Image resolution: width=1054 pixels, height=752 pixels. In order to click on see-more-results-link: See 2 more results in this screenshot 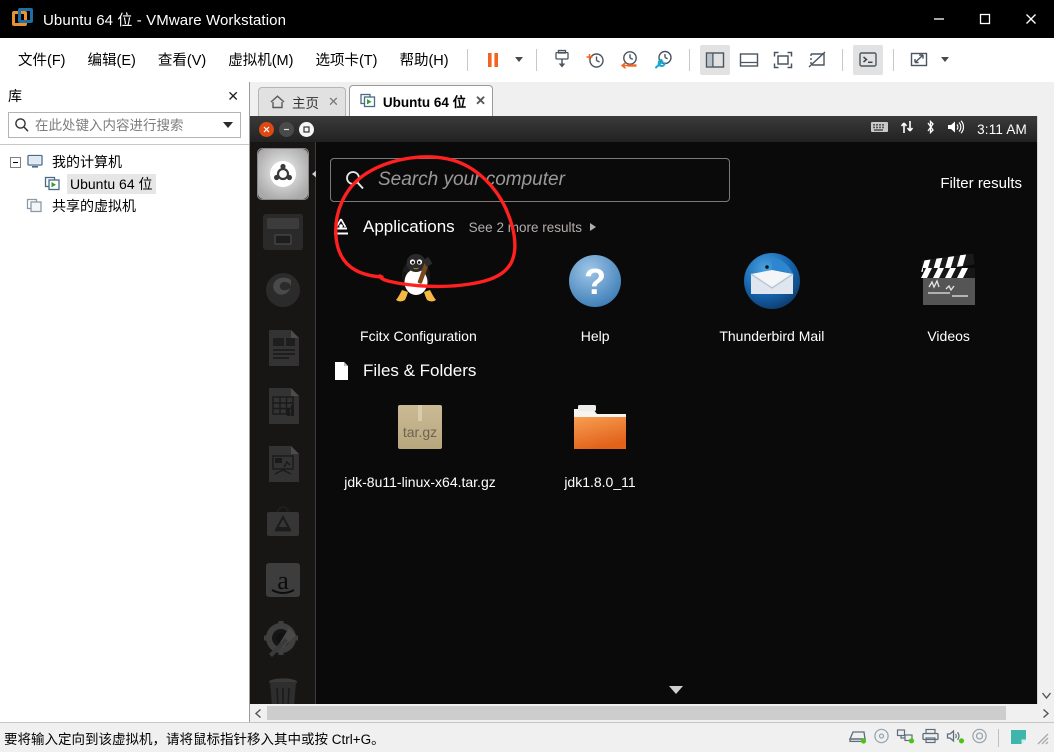, I will do `click(525, 227)`.